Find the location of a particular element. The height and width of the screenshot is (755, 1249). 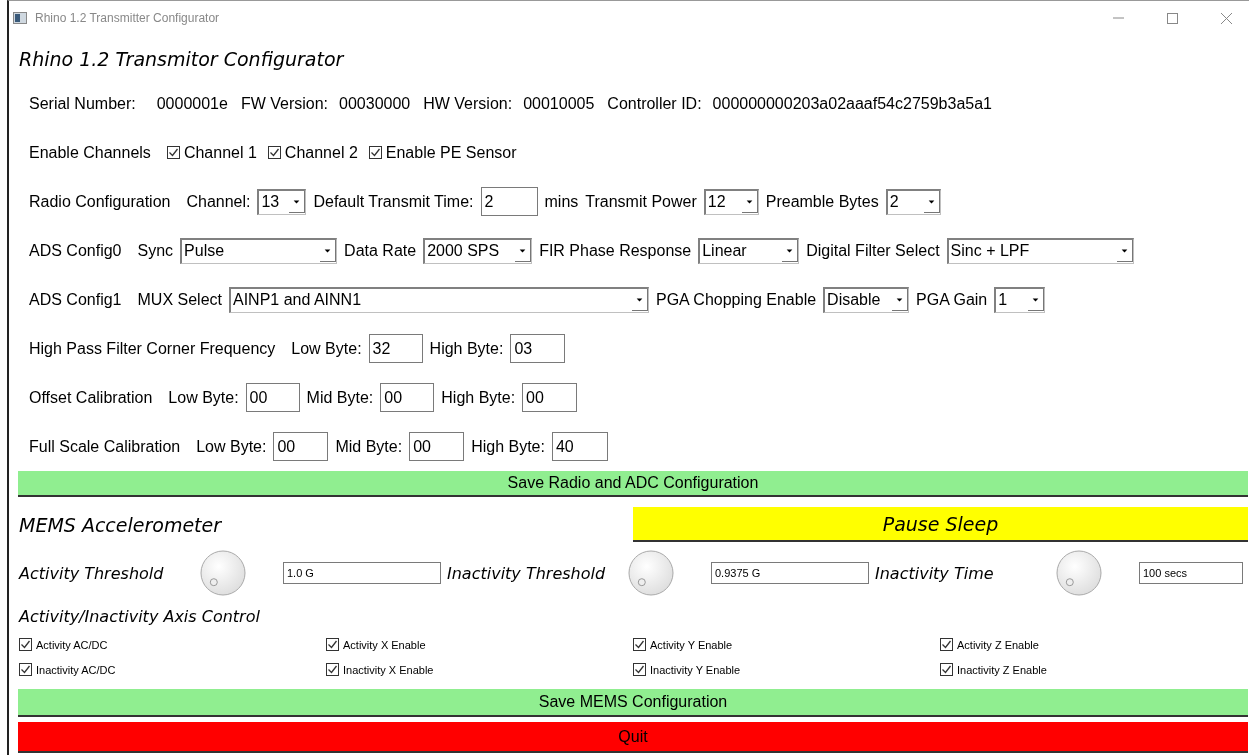

pause-sleep-button: Pause Sleep is located at coordinates (940, 524).